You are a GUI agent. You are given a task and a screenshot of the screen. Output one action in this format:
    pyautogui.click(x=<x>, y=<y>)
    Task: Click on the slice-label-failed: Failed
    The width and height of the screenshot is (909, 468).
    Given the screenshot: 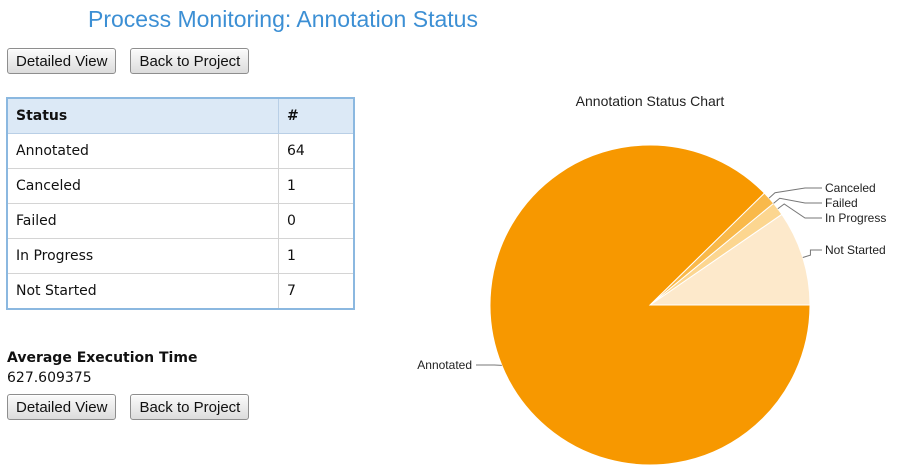 What is the action you would take?
    pyautogui.click(x=841, y=203)
    